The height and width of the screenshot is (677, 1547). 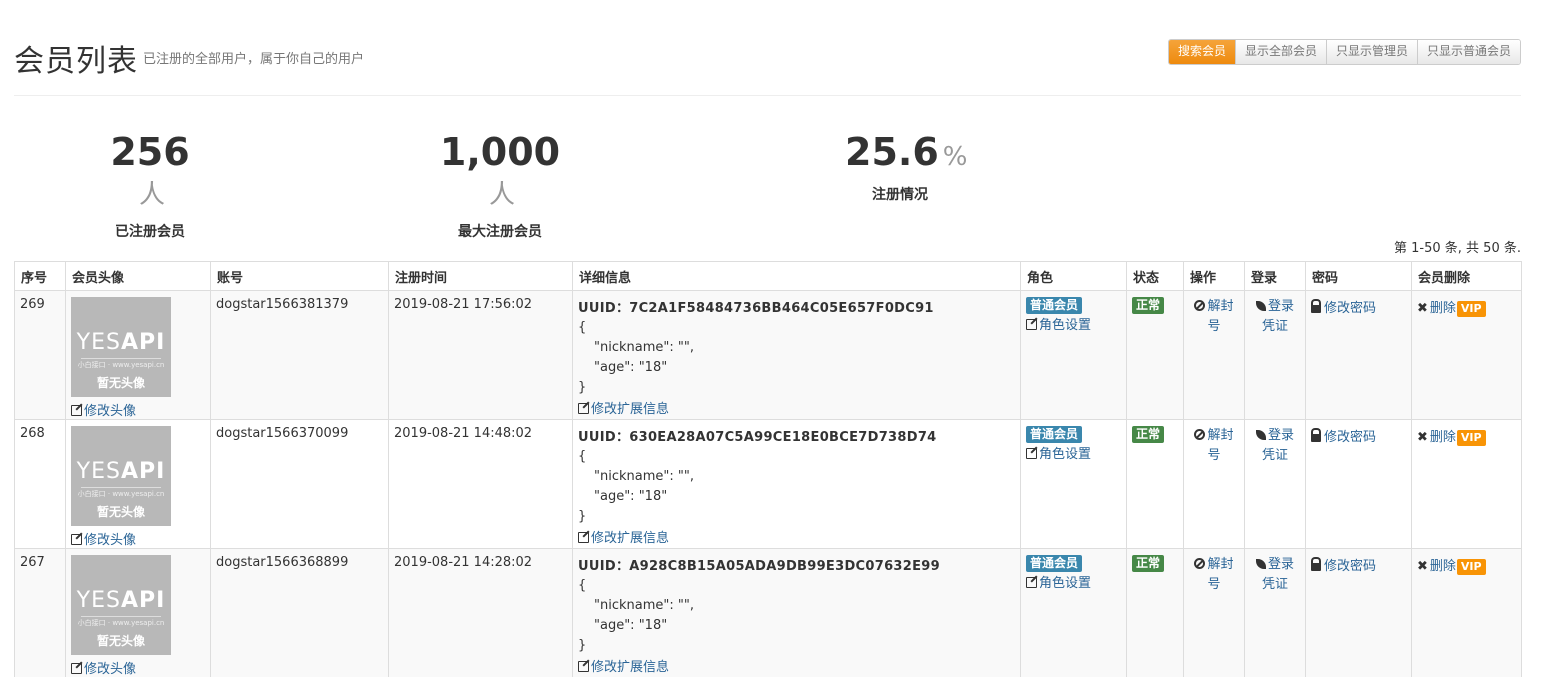 What do you see at coordinates (1275, 276) in the screenshot?
I see `column-header: 登录` at bounding box center [1275, 276].